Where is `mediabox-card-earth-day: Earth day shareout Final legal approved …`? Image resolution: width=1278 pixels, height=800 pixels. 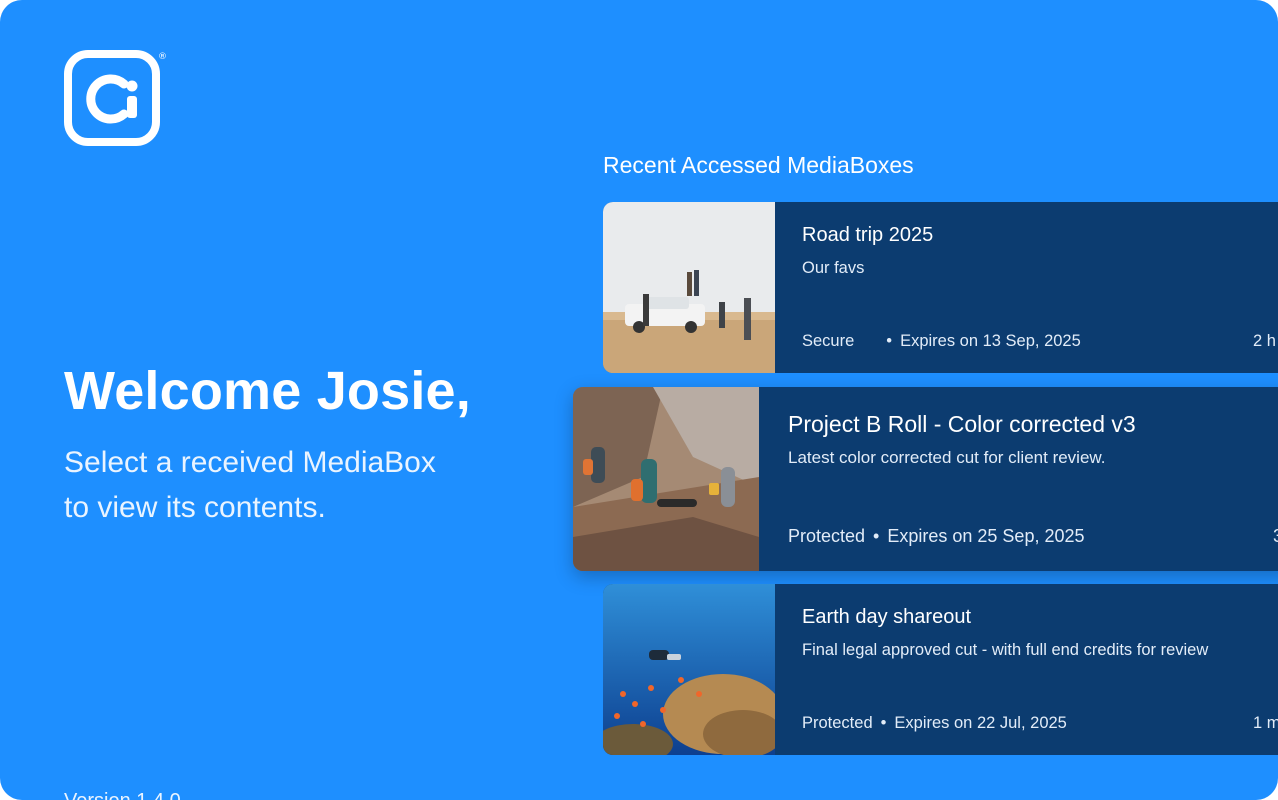
mediabox-card-earth-day: Earth day shareout Final legal approved … is located at coordinates (940, 669).